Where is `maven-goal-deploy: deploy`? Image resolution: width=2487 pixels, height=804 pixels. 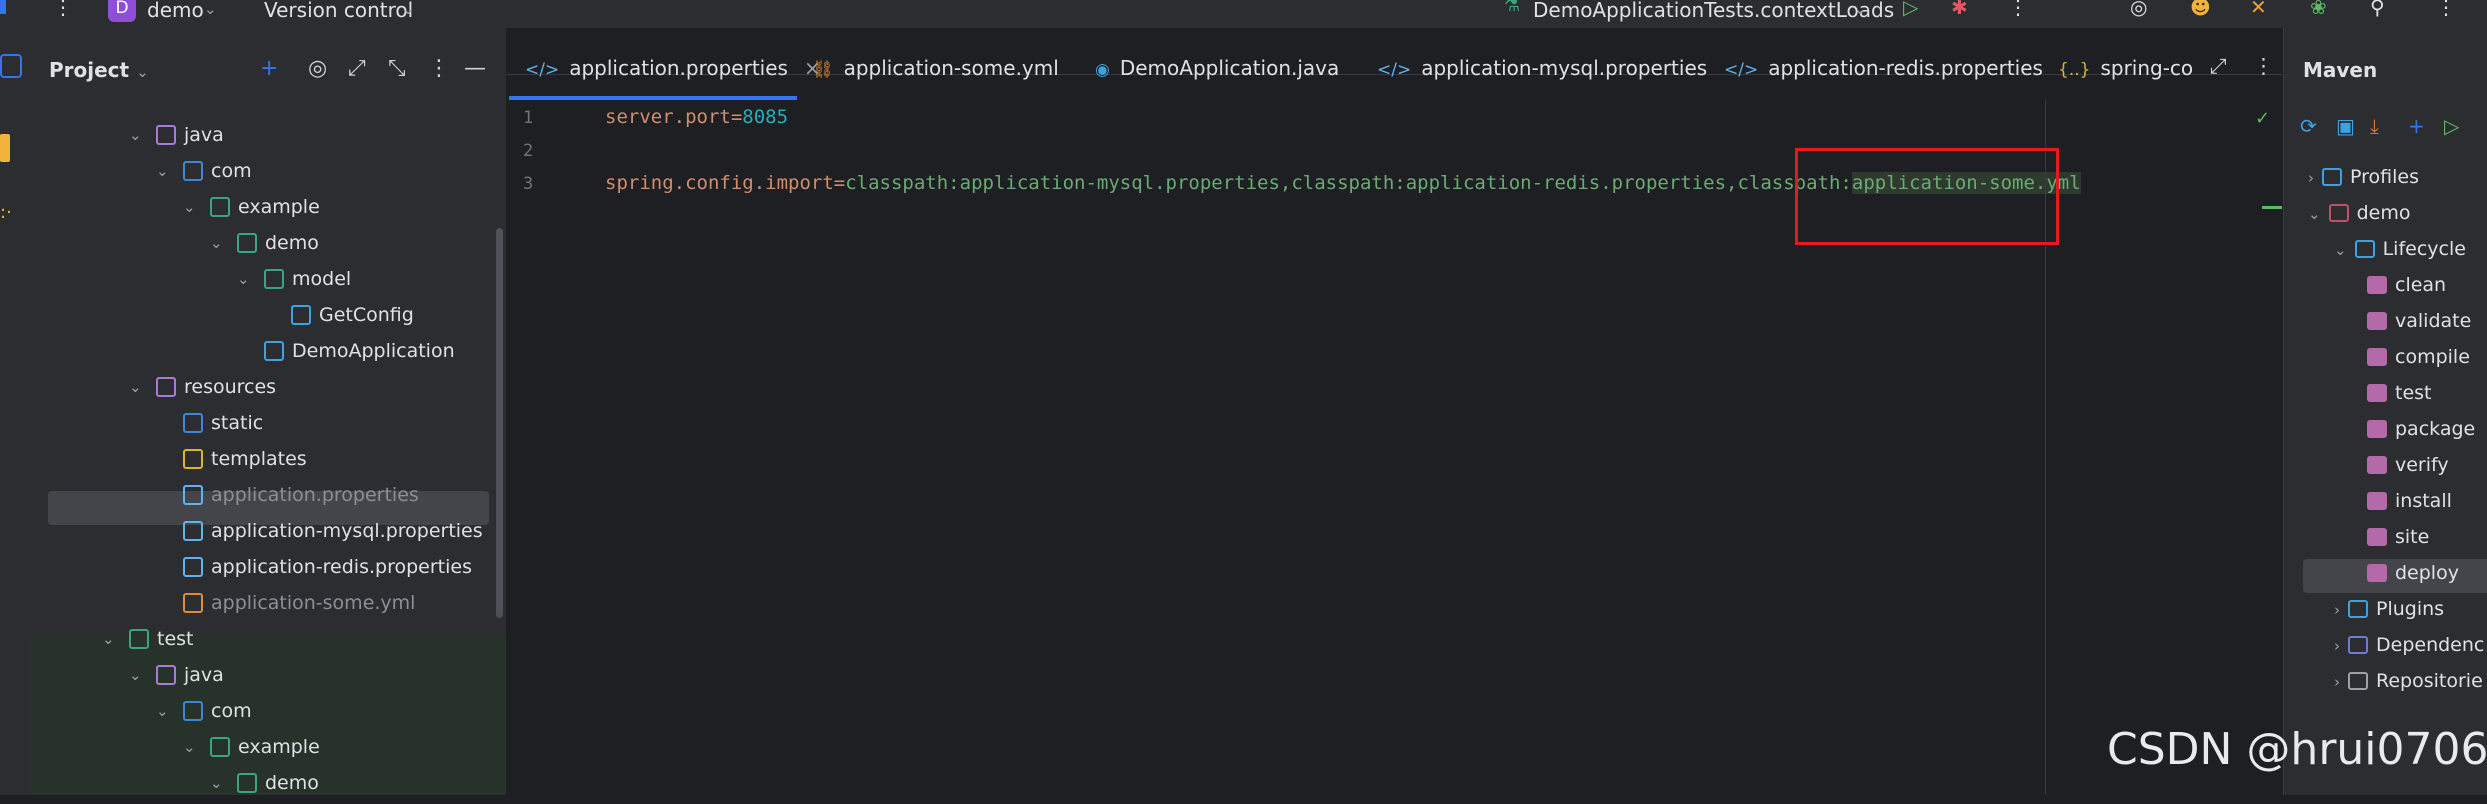 maven-goal-deploy: deploy is located at coordinates (2413, 573).